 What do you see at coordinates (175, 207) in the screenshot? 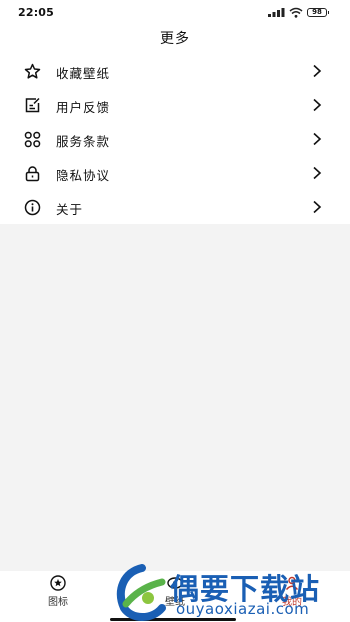
I see `menu-item-about: 关于` at bounding box center [175, 207].